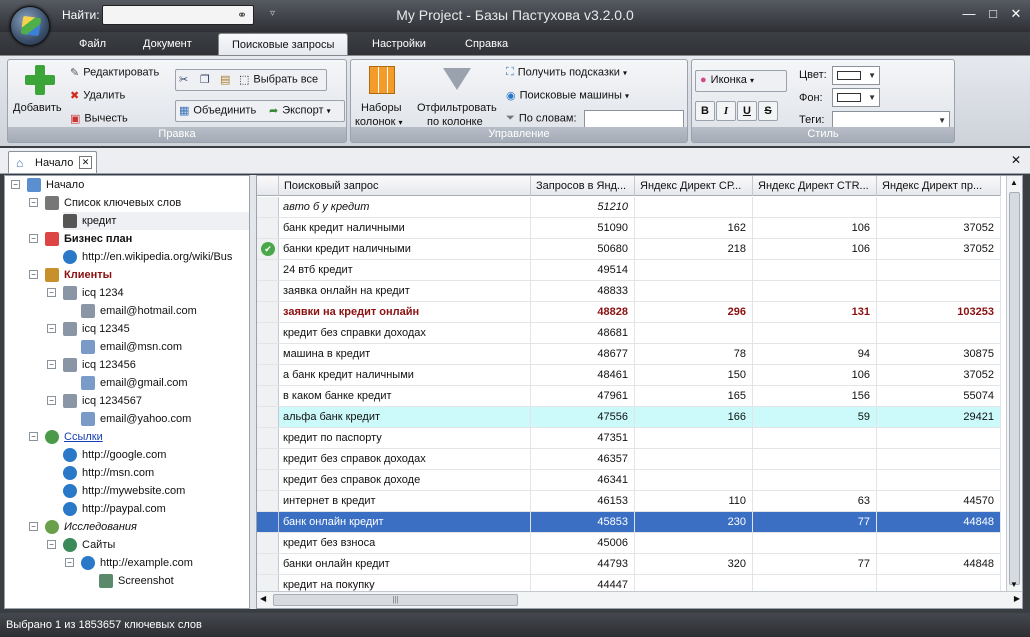 The width and height of the screenshot is (1030, 637). What do you see at coordinates (268, 249) in the screenshot?
I see `row-indicator: ✔` at bounding box center [268, 249].